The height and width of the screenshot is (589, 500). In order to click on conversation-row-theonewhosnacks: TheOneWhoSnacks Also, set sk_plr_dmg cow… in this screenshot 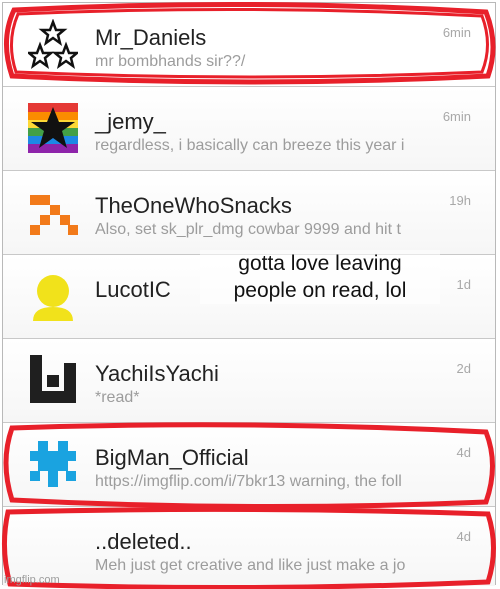, I will do `click(249, 213)`.